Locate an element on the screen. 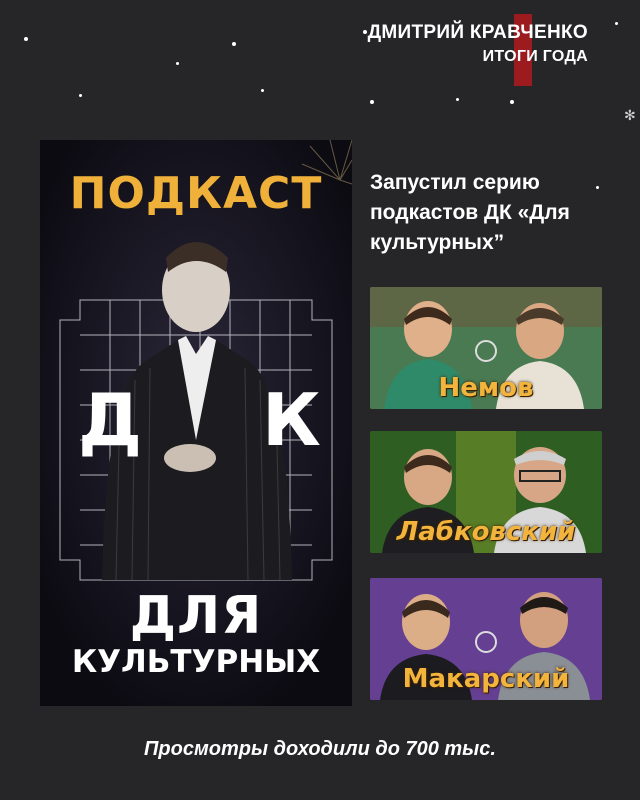 The image size is (640, 800). header-subtitle: ИТОГИ ГОДА is located at coordinates (535, 56).